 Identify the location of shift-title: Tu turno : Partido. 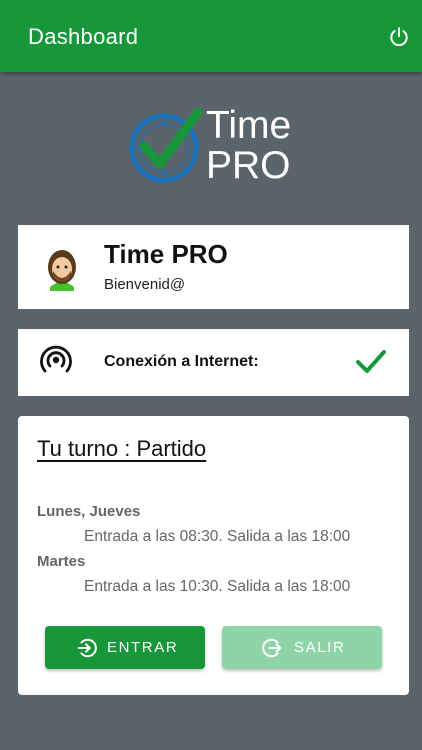
(122, 448).